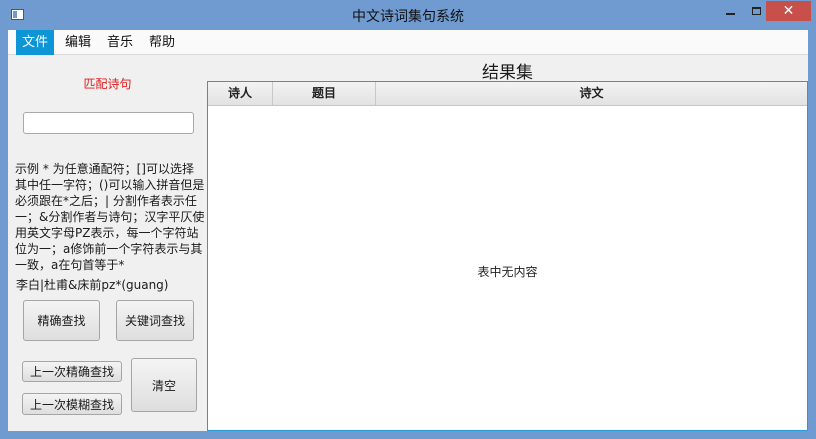 The width and height of the screenshot is (816, 439). I want to click on last-exact-search-button: 上一次精确查找, so click(72, 371).